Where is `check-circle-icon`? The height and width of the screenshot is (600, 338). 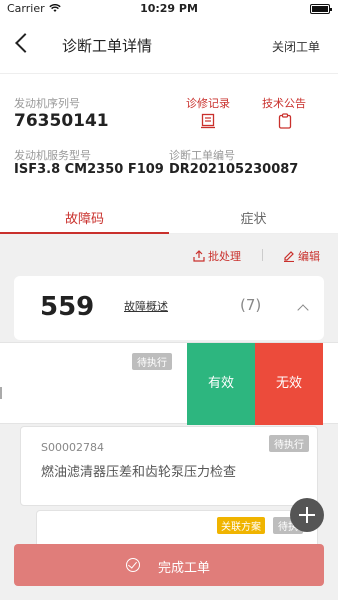
check-circle-icon is located at coordinates (133, 565).